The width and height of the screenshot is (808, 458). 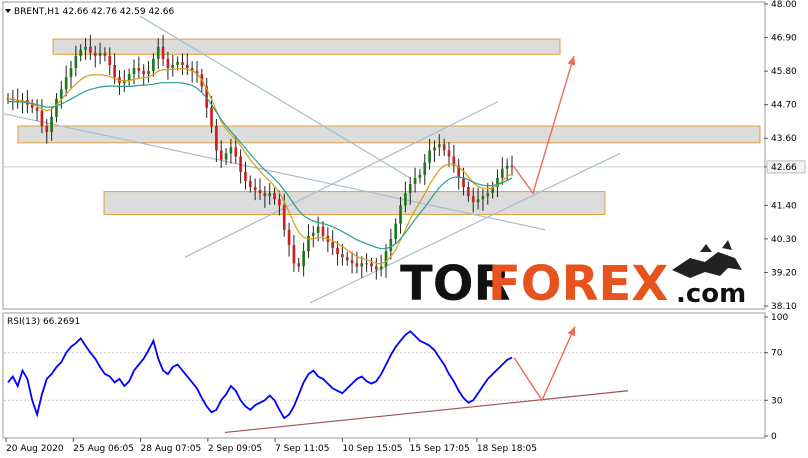 What do you see at coordinates (440, 449) in the screenshot?
I see `time-tick-label: 15 Sep 17:05` at bounding box center [440, 449].